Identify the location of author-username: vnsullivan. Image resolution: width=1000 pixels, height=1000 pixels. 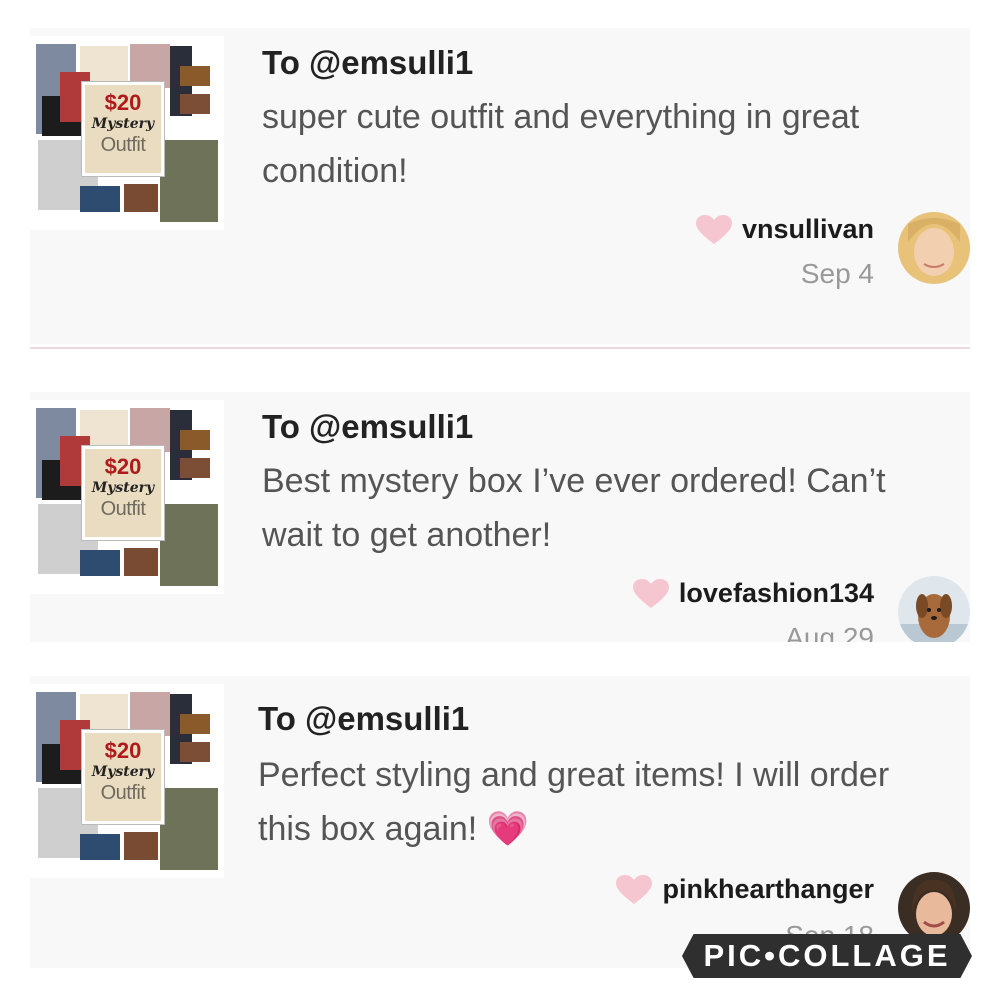
(808, 229).